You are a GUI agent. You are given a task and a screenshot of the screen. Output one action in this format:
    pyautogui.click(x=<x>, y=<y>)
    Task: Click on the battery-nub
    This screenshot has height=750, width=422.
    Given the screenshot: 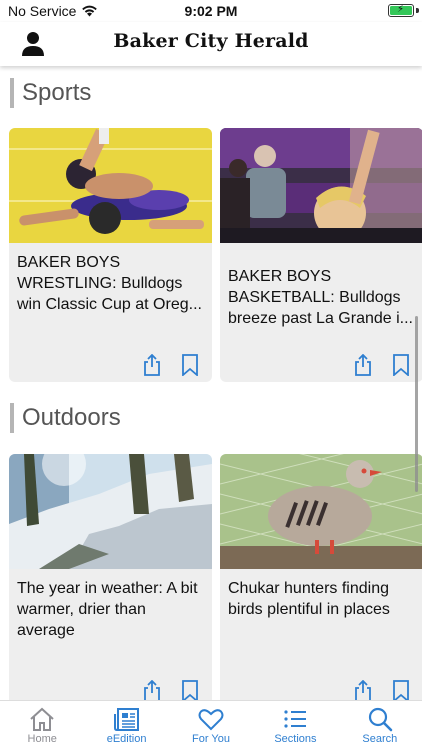 What is the action you would take?
    pyautogui.click(x=417, y=10)
    